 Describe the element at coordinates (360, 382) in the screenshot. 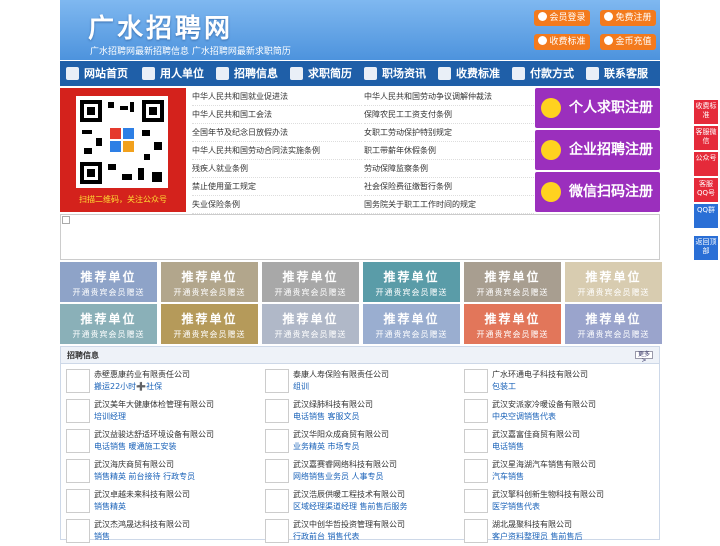

I see `job-item: 泰康人寿保险有限责任公司 组训` at that location.